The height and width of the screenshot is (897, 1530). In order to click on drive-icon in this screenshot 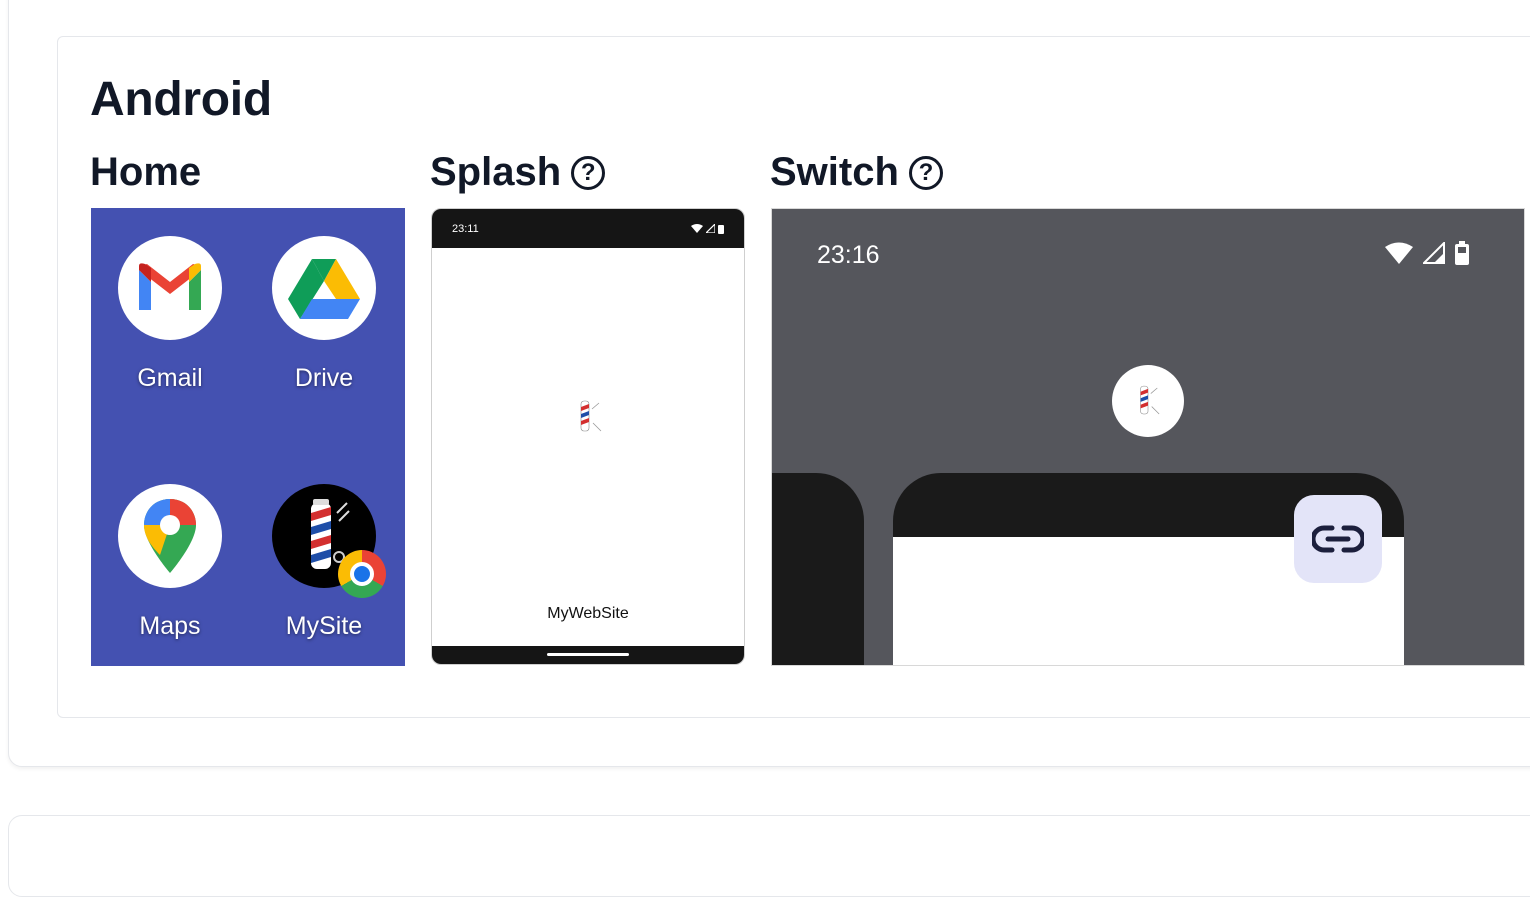, I will do `click(324, 288)`.